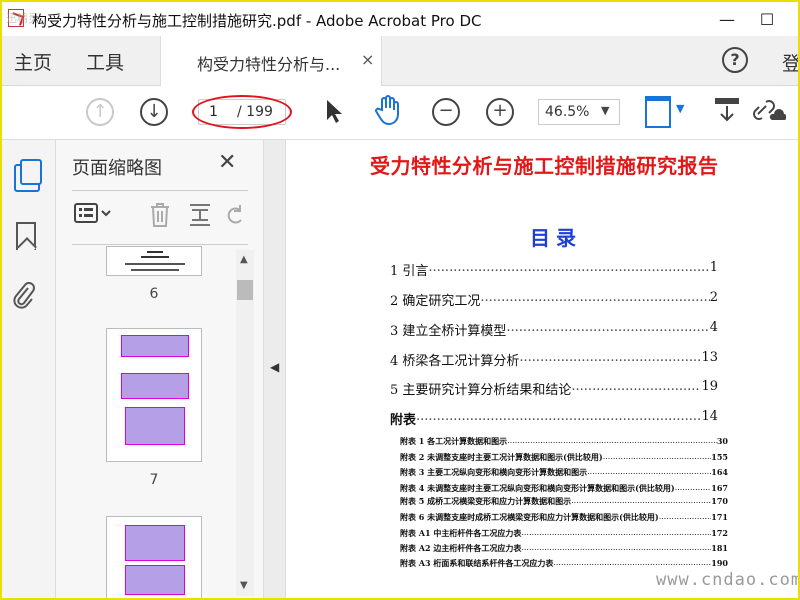 The width and height of the screenshot is (800, 600). I want to click on appendix-label: 附表 2 未调整支座时主要工况计算数据和图示(供比较用), so click(501, 457).